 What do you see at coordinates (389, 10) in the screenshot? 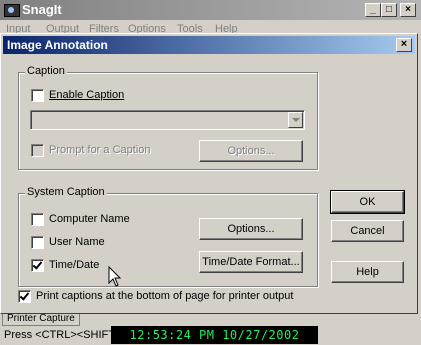
I see `maximize-button: □` at bounding box center [389, 10].